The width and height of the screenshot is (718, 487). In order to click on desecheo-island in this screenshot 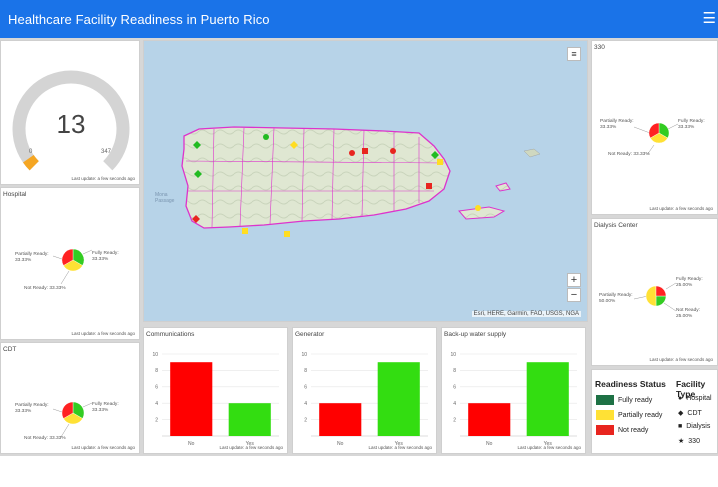, I will do `click(532, 153)`.